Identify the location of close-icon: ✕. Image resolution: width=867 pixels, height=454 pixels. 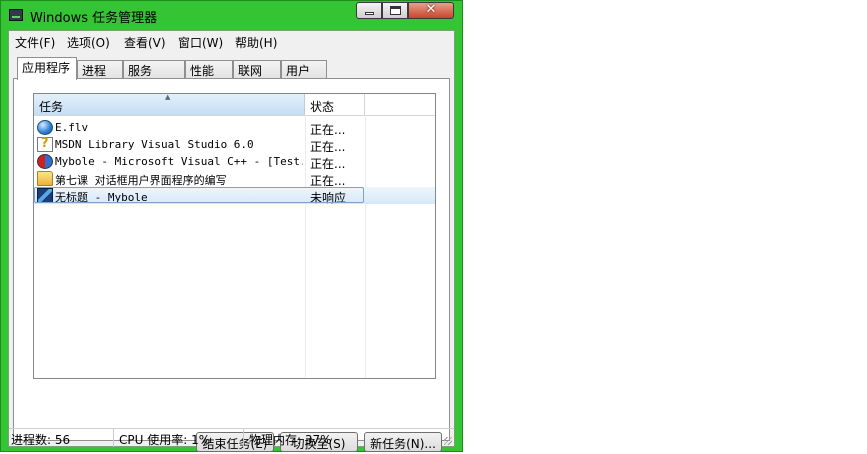
(431, 9).